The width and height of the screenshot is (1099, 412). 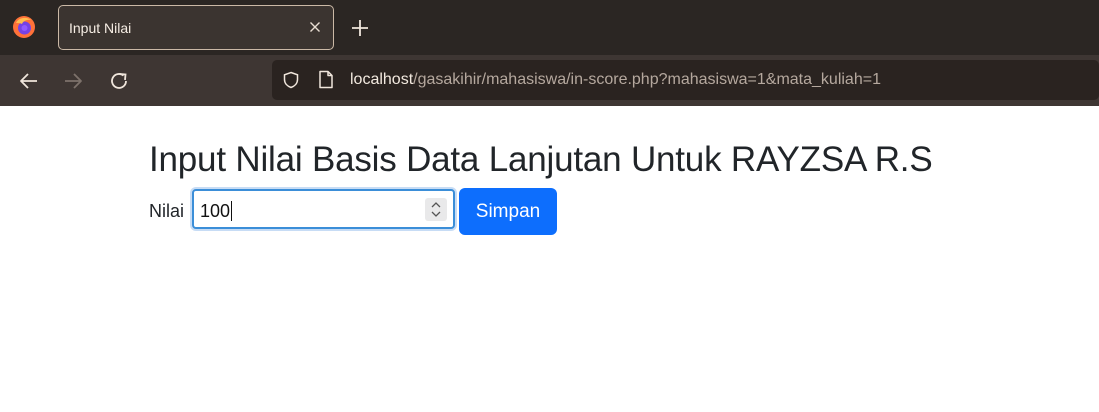 I want to click on browser-tab-bar: Input Nilai, so click(x=549, y=27).